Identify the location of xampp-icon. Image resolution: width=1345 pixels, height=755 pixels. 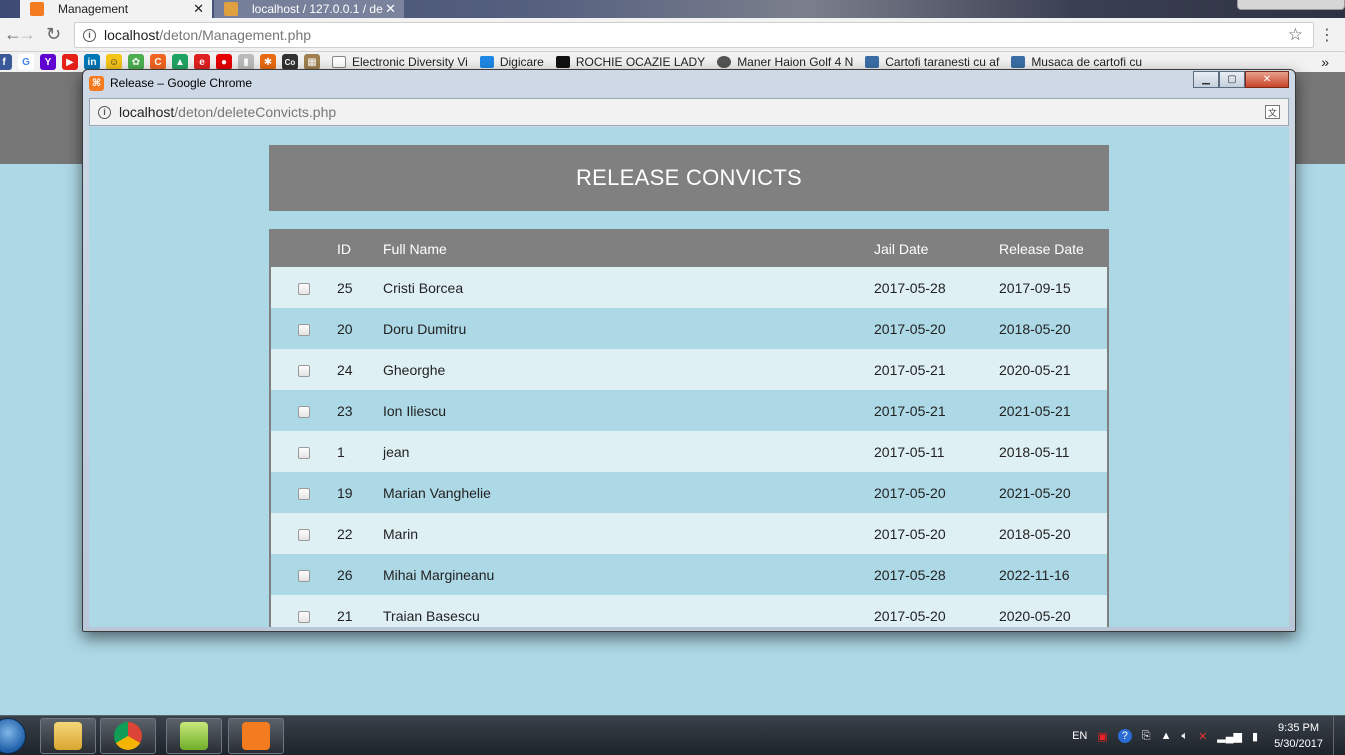
(37, 9).